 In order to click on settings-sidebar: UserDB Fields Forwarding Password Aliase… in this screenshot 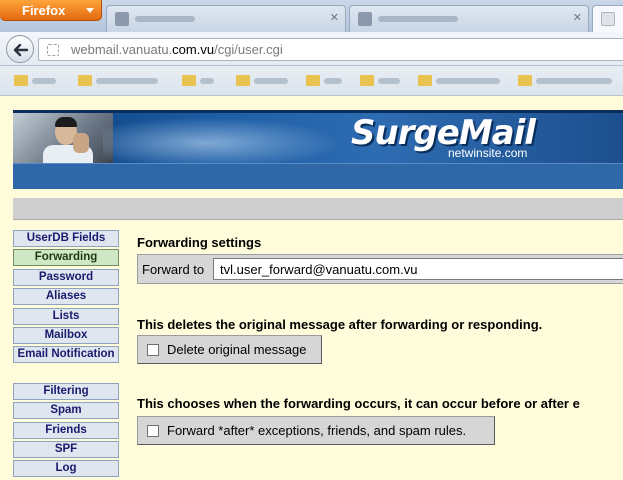, I will do `click(66, 355)`.